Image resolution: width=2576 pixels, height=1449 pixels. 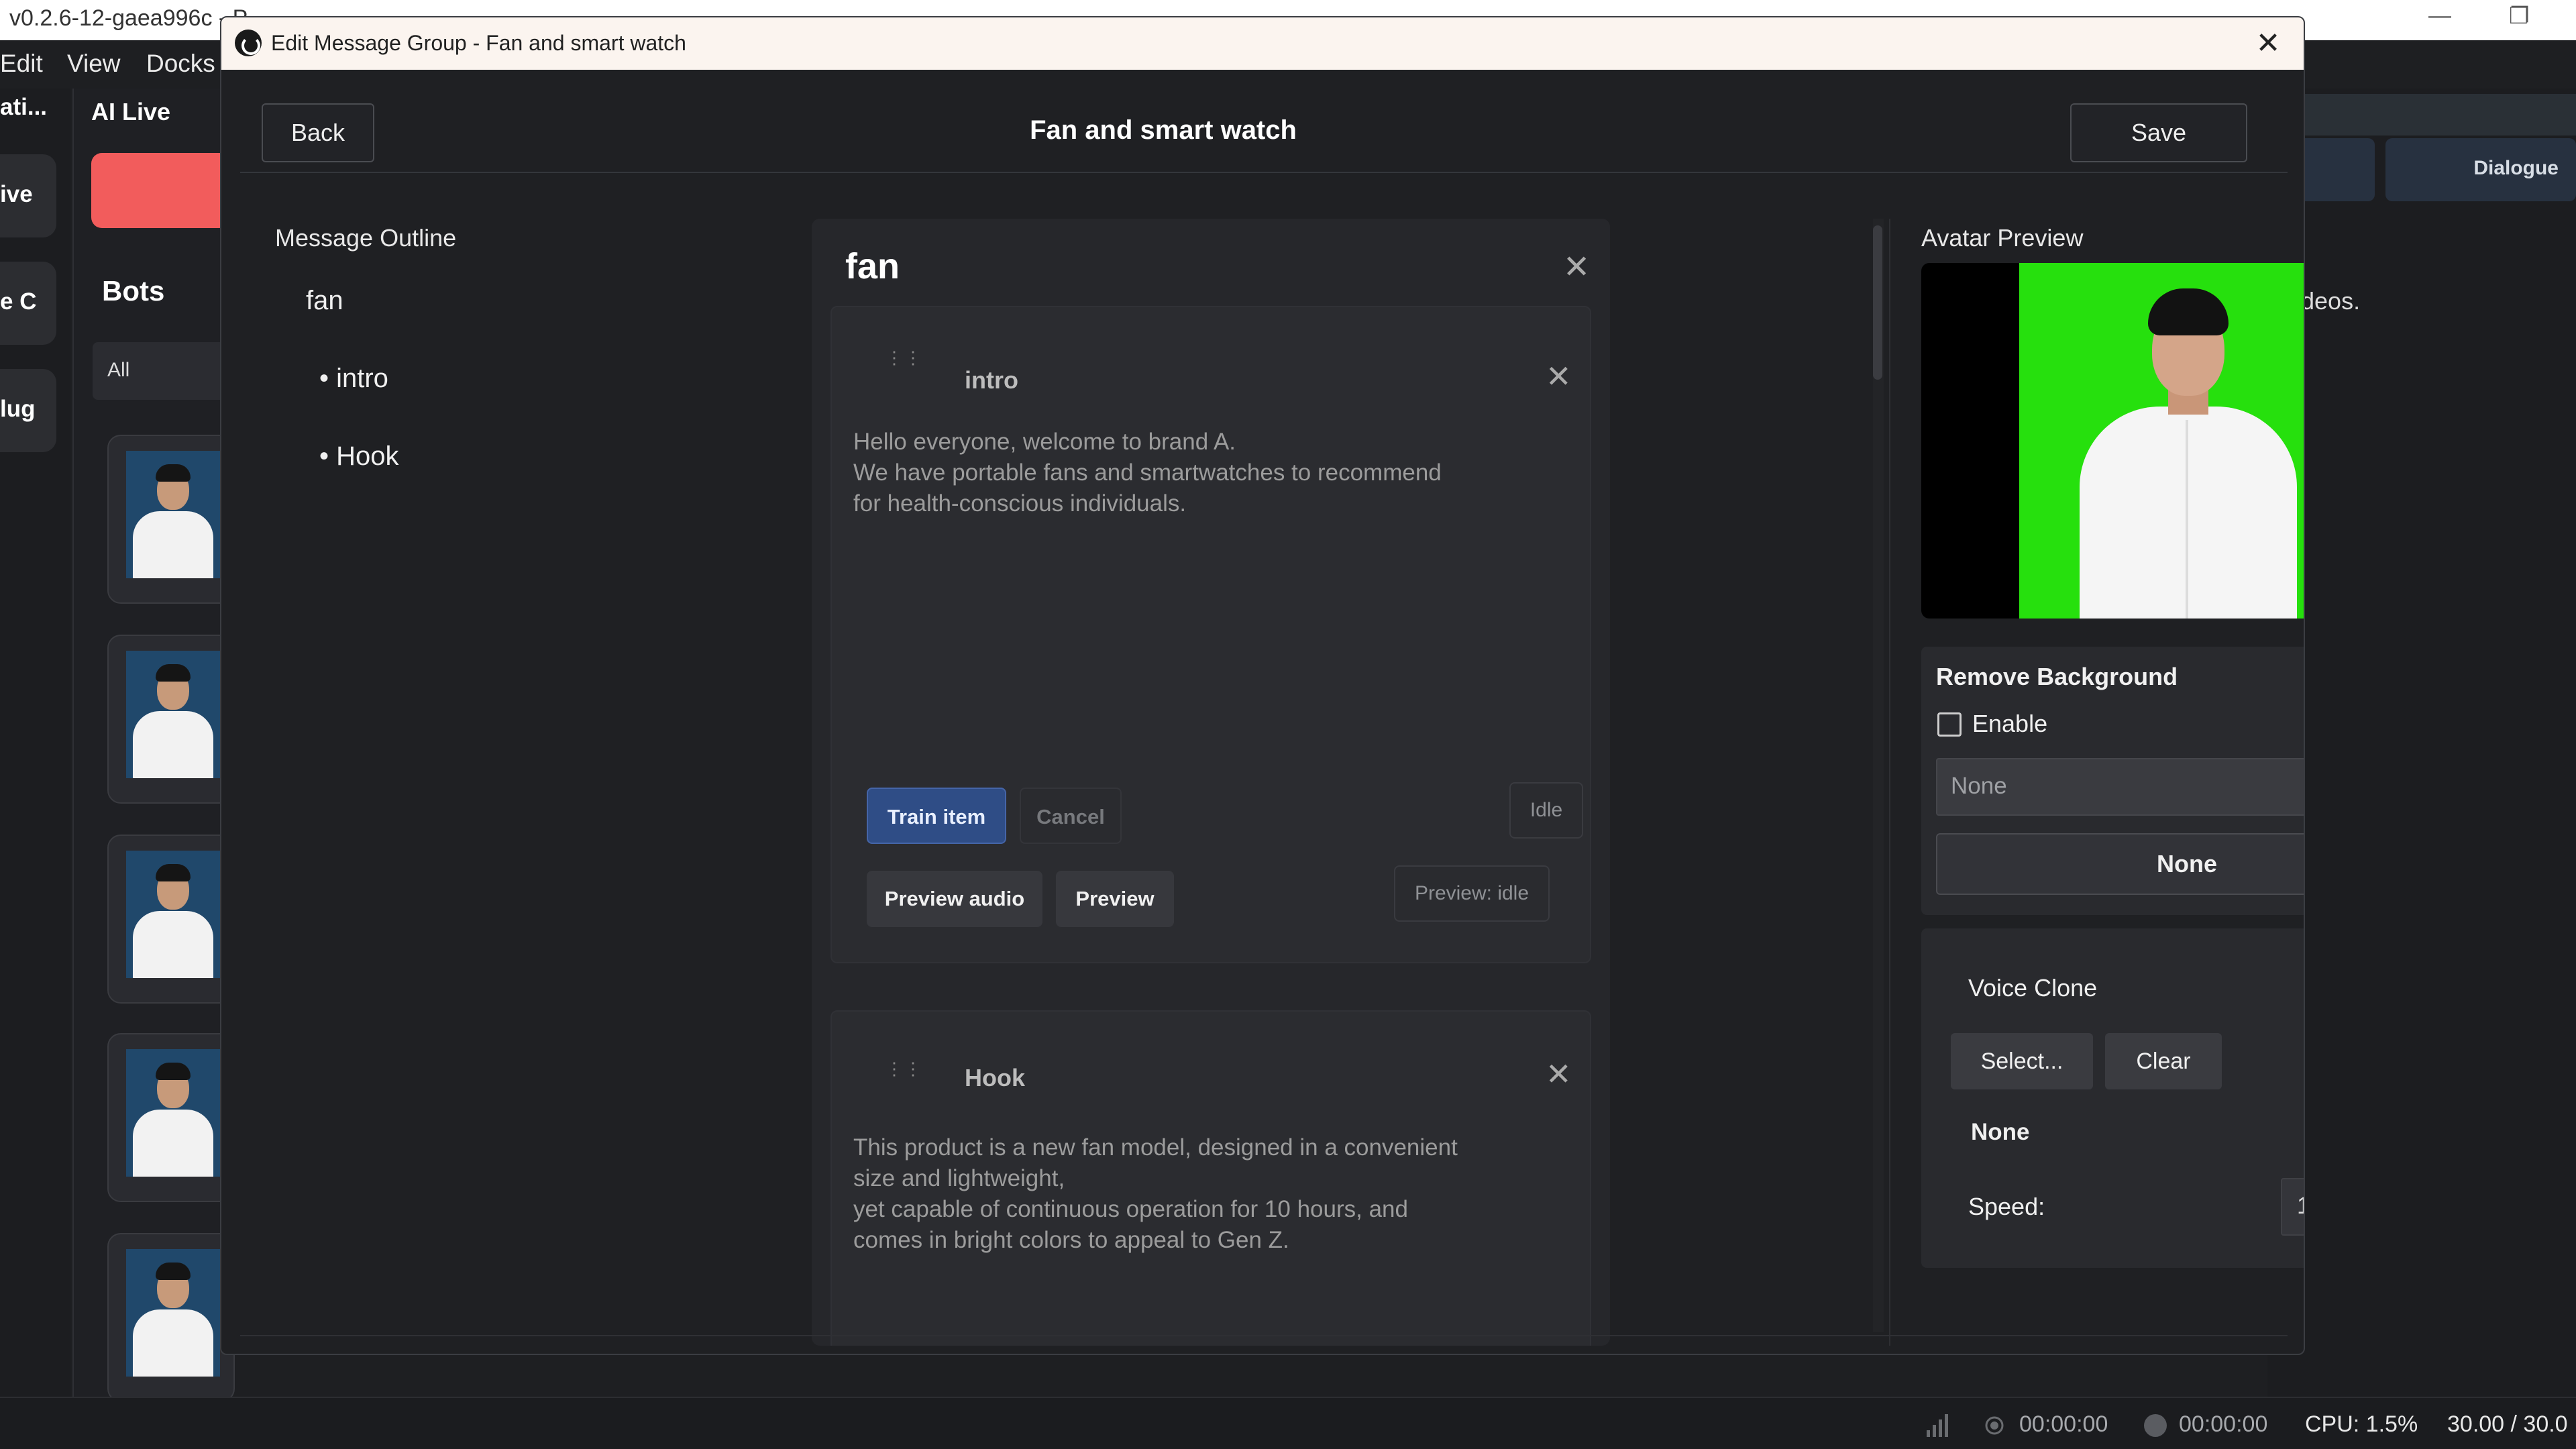 What do you see at coordinates (995, 1077) in the screenshot?
I see `item-title: Hook` at bounding box center [995, 1077].